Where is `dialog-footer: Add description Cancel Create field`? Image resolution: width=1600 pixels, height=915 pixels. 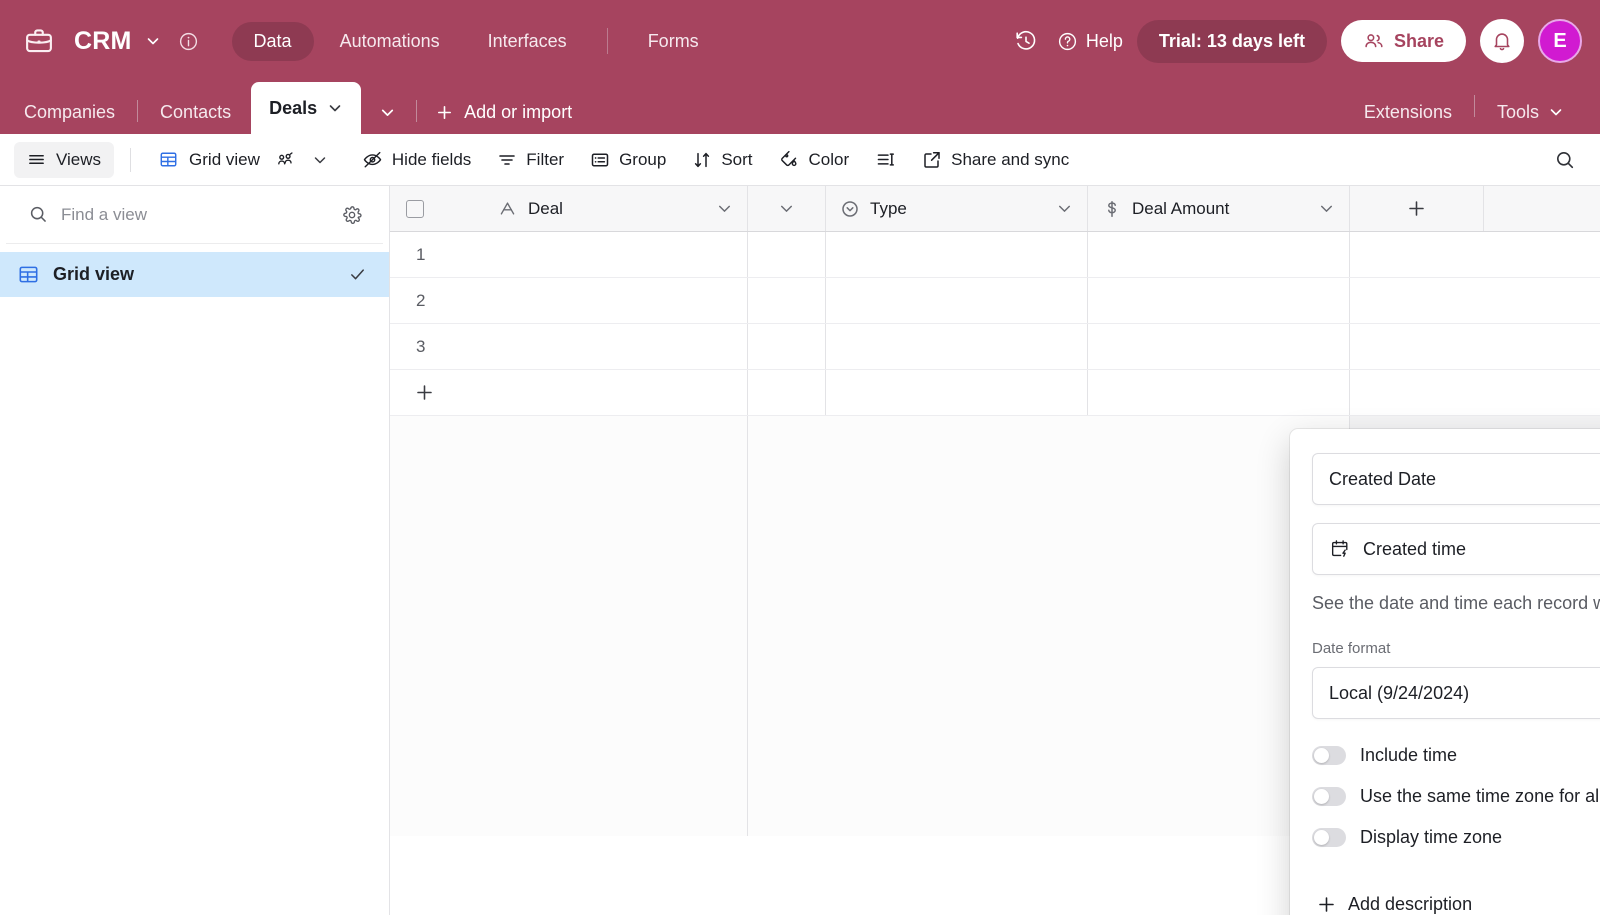 dialog-footer: Add description Cancel Create field is located at coordinates (1456, 897).